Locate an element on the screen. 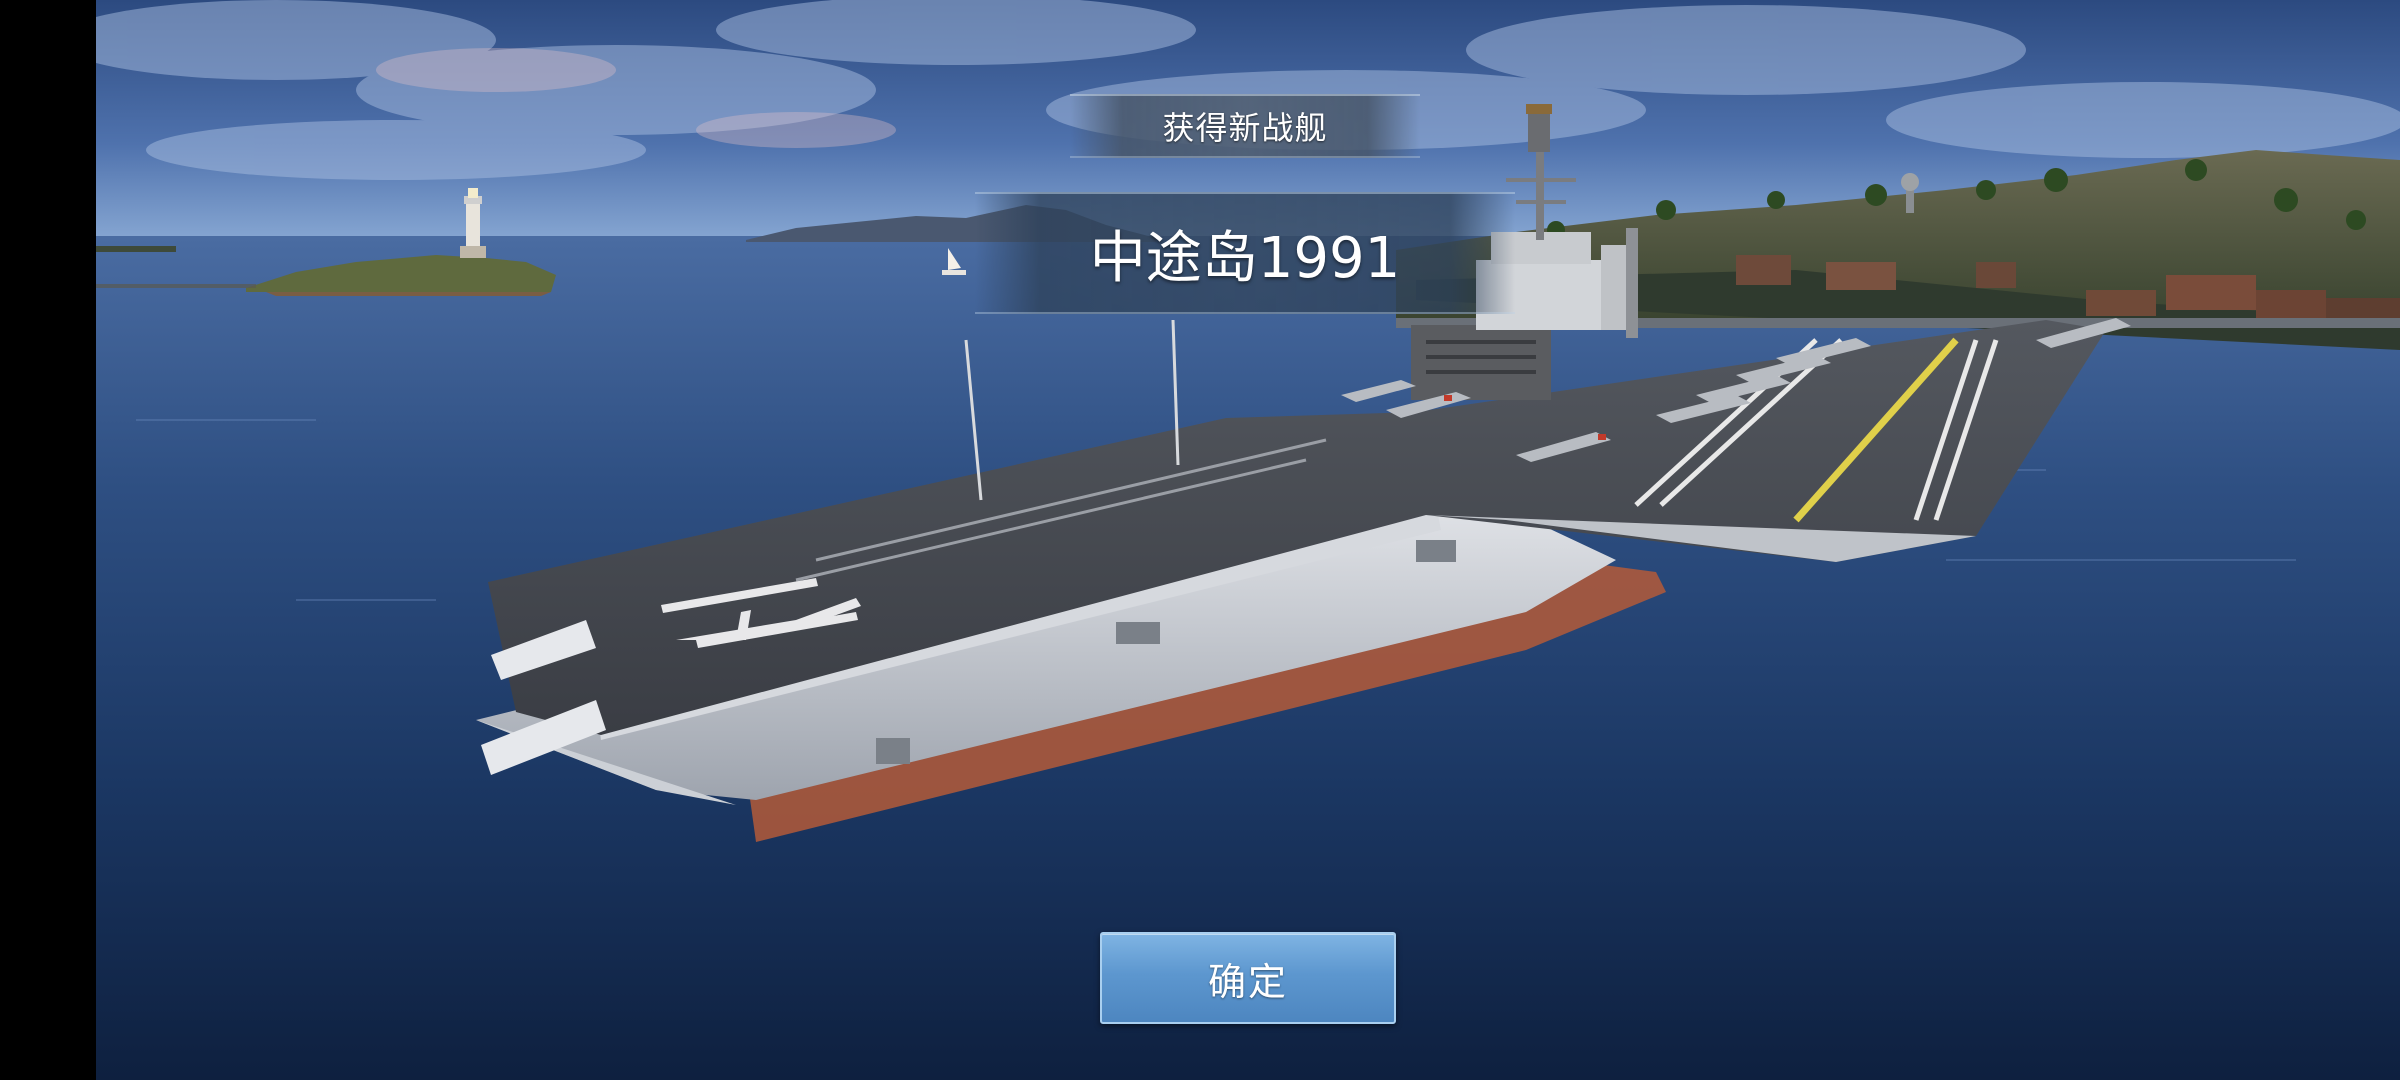 This screenshot has height=1080, width=2400. left-letterbox is located at coordinates (48, 540).